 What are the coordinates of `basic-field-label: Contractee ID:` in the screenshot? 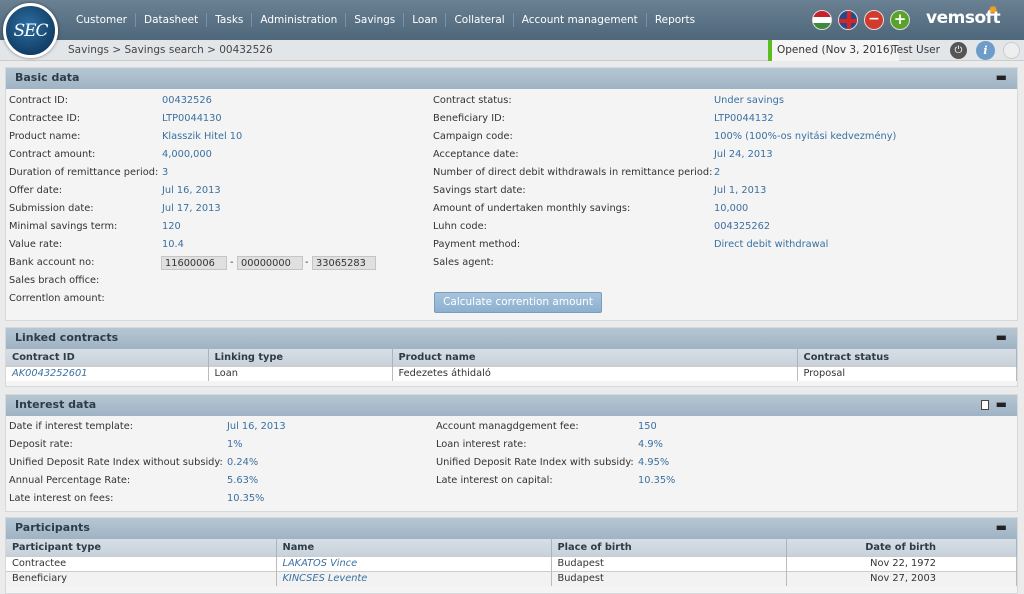 It's located at (45, 118).